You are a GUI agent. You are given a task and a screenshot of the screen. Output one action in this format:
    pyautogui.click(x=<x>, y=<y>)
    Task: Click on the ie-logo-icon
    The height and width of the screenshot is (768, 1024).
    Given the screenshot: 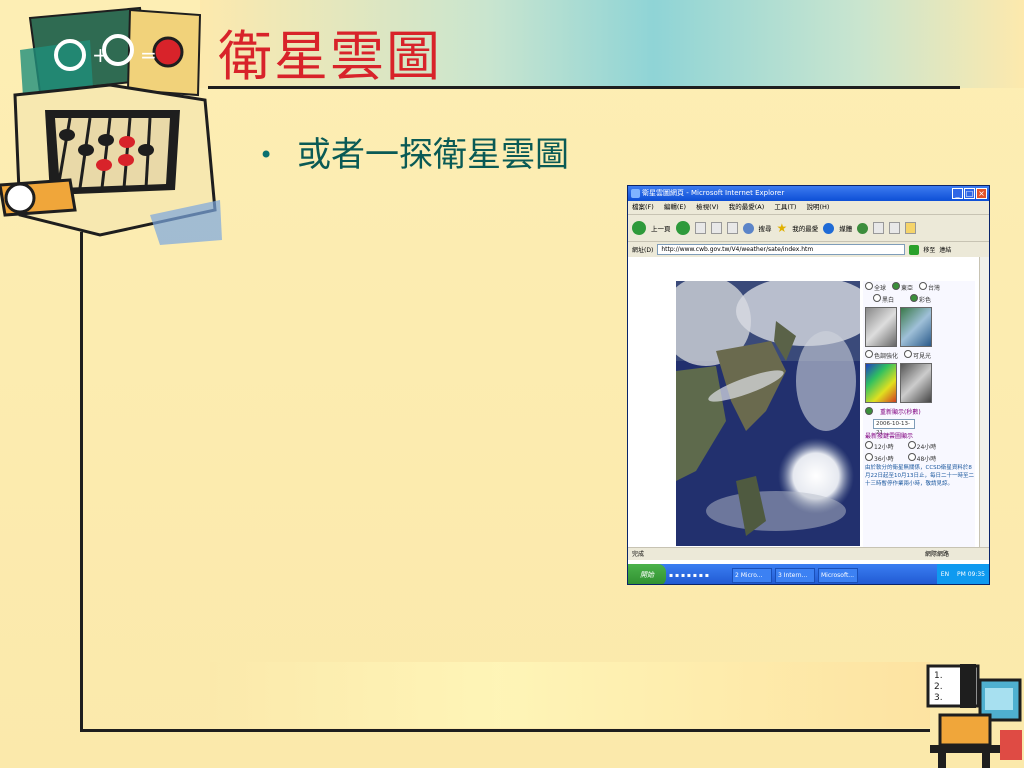 What is the action you would take?
    pyautogui.click(x=635, y=193)
    